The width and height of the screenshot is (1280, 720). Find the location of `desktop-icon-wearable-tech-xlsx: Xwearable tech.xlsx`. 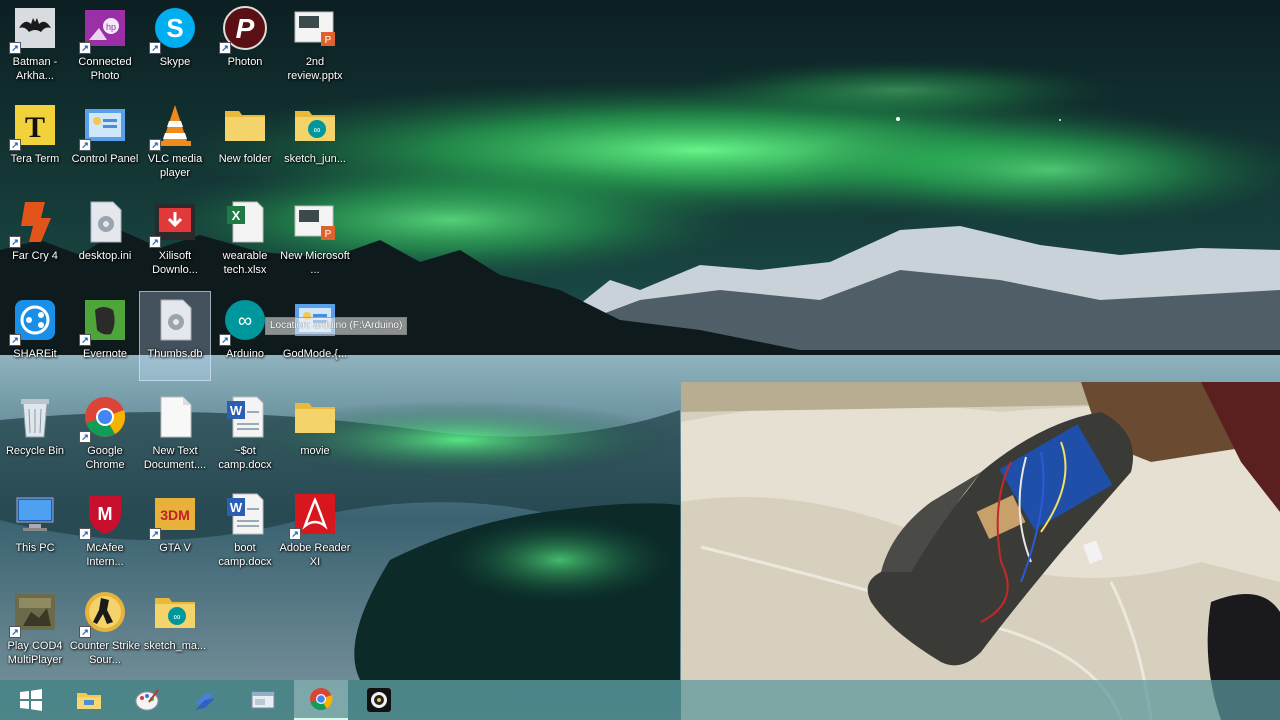

desktop-icon-wearable-tech-xlsx: Xwearable tech.xlsx is located at coordinates (245, 238).